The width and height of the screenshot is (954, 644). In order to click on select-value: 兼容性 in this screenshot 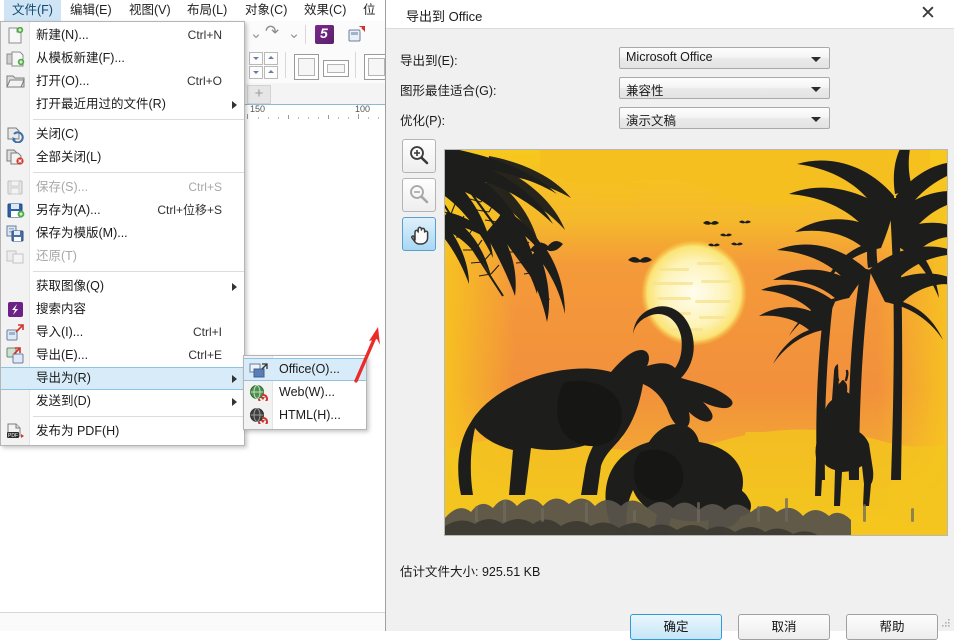, I will do `click(645, 91)`.